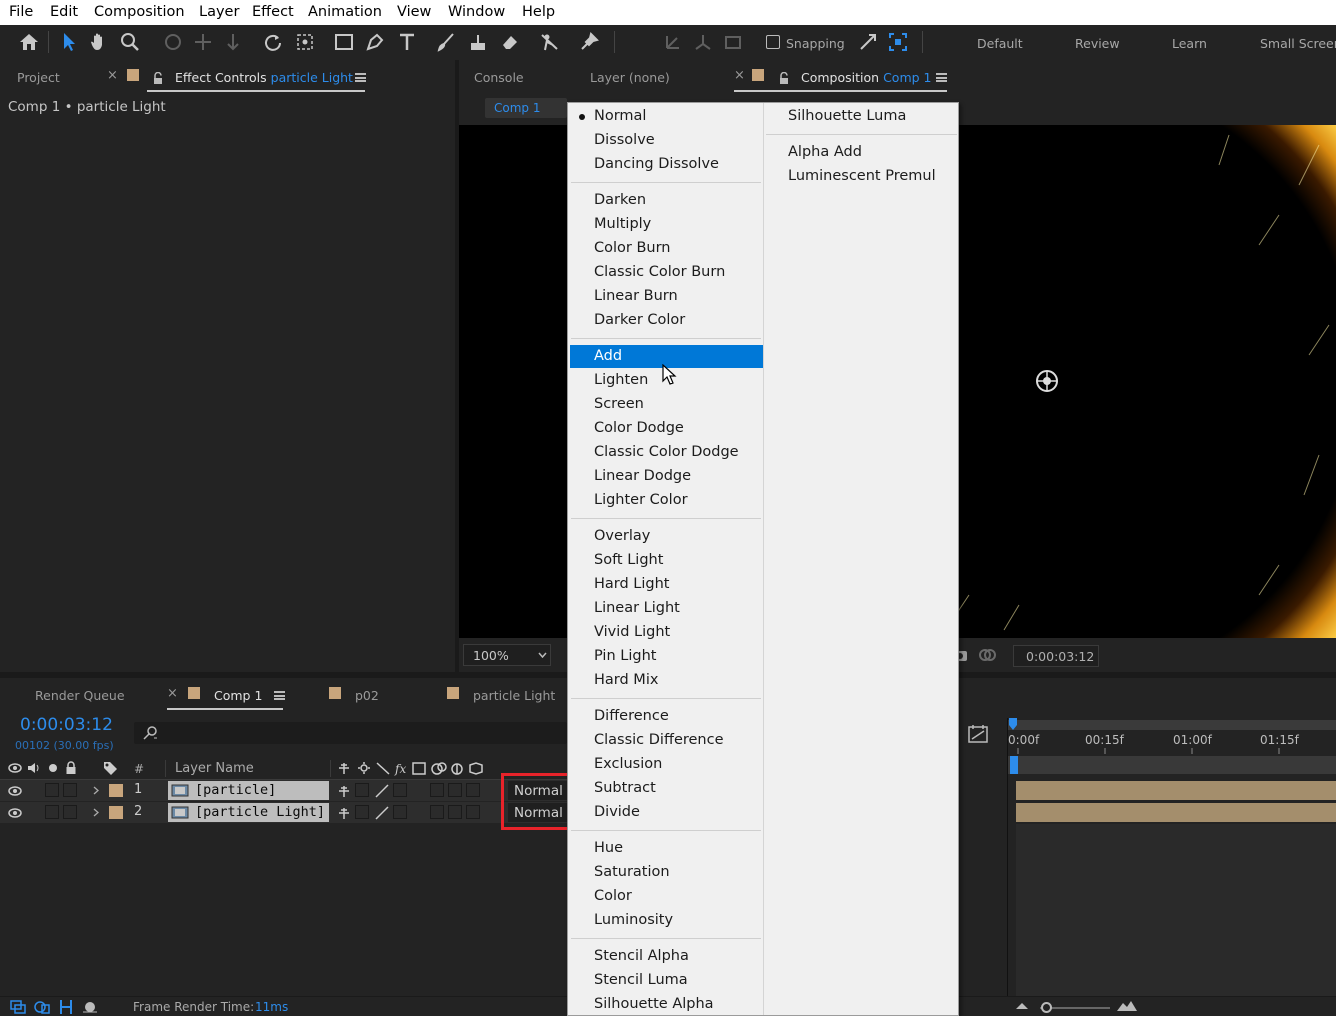 The width and height of the screenshot is (1336, 1016). What do you see at coordinates (350, 733) in the screenshot?
I see `timeline-search-input` at bounding box center [350, 733].